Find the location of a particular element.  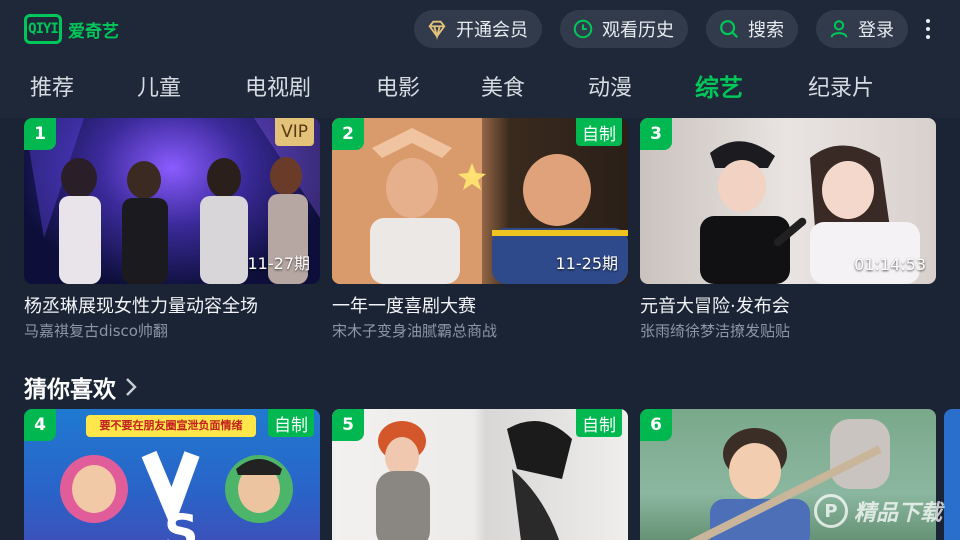

video-card-1: 1 VIP 11-27期 杨丞琳展现女性力量动容全场 马嘉祺复古disco帅翻 is located at coordinates (172, 233).